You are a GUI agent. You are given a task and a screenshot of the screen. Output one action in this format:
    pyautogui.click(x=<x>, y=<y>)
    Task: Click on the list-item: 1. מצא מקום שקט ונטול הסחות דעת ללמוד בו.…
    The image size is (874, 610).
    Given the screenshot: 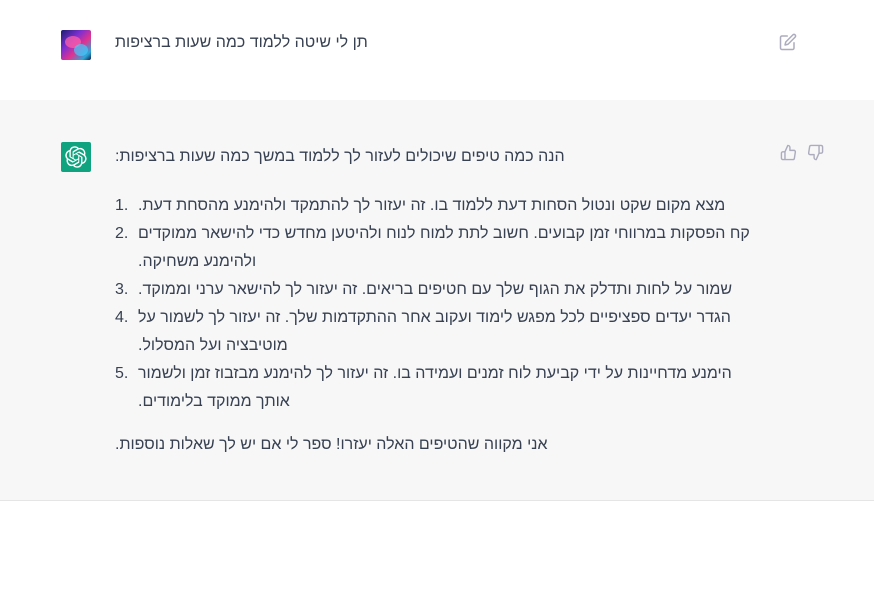 What is the action you would take?
    pyautogui.click(x=435, y=206)
    